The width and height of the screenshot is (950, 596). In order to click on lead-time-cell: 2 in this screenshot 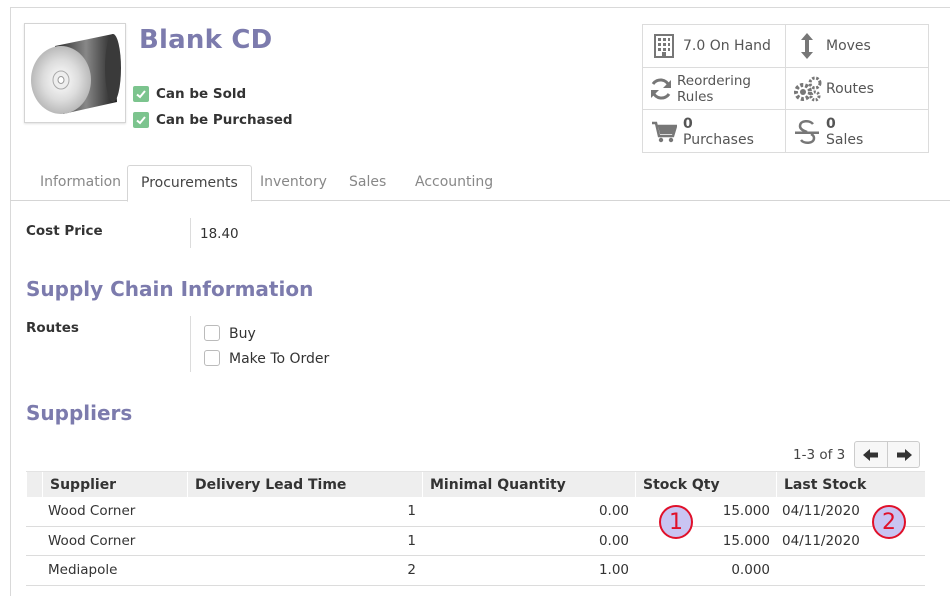, I will do `click(411, 570)`.